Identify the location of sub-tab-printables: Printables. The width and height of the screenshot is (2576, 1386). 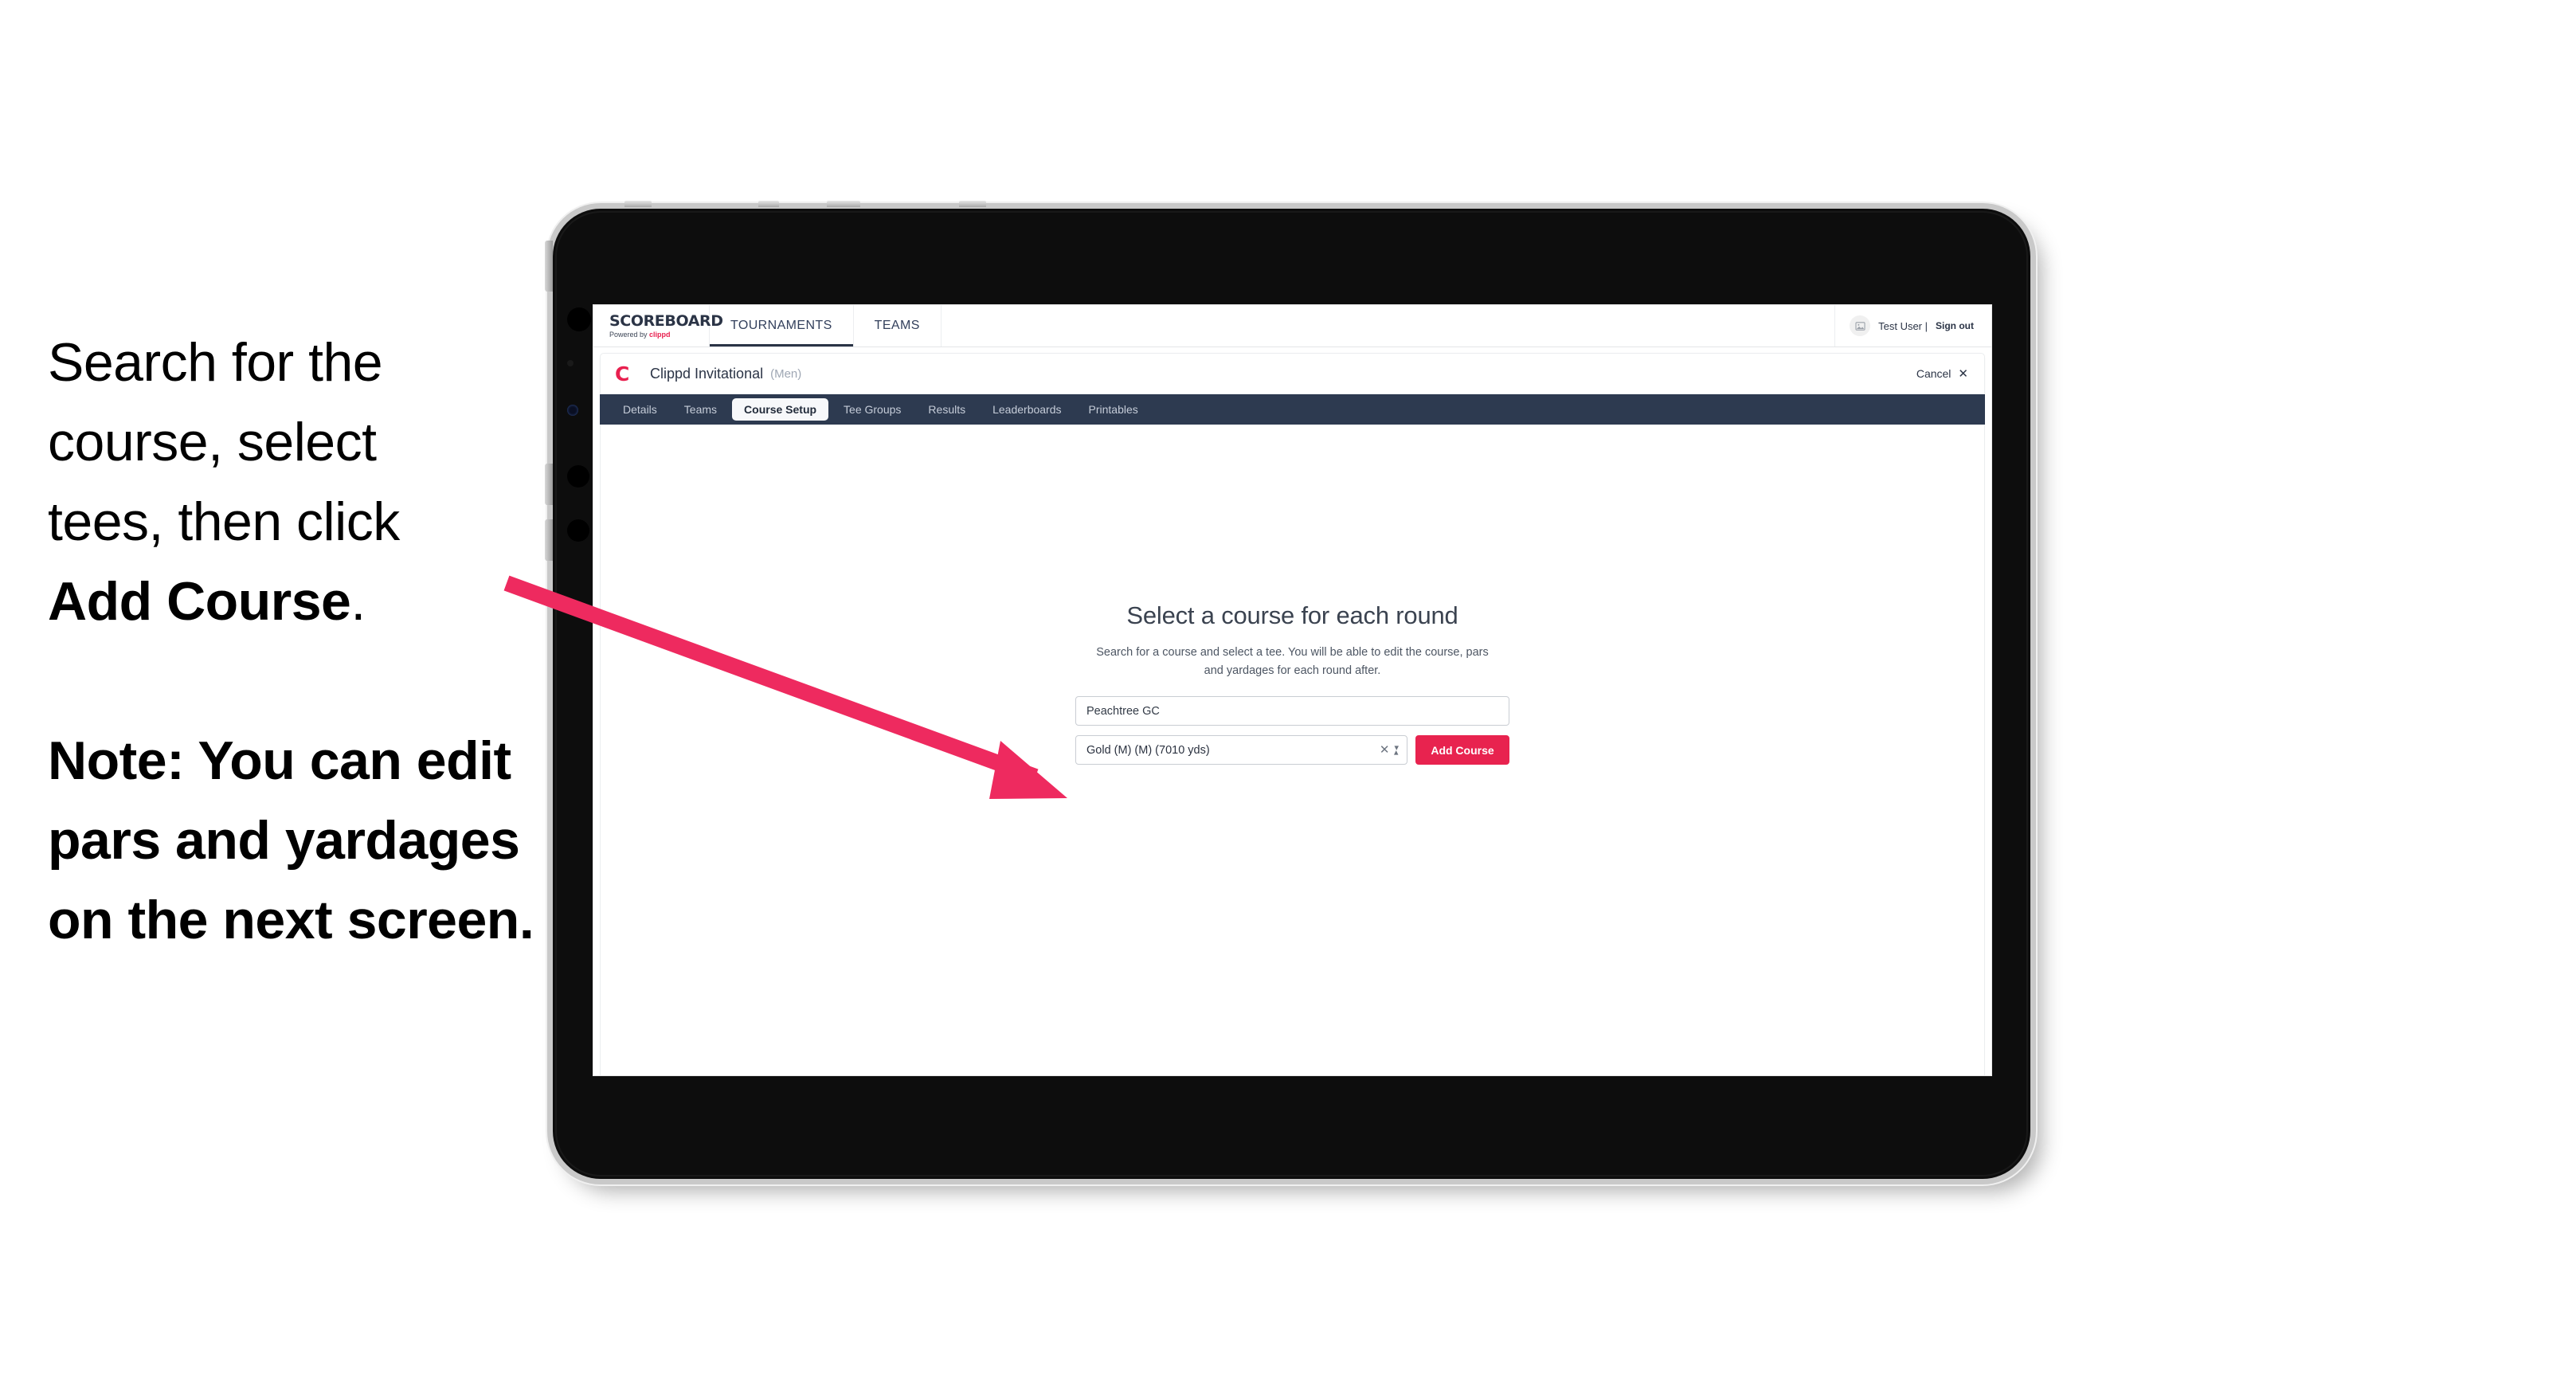
(1113, 409).